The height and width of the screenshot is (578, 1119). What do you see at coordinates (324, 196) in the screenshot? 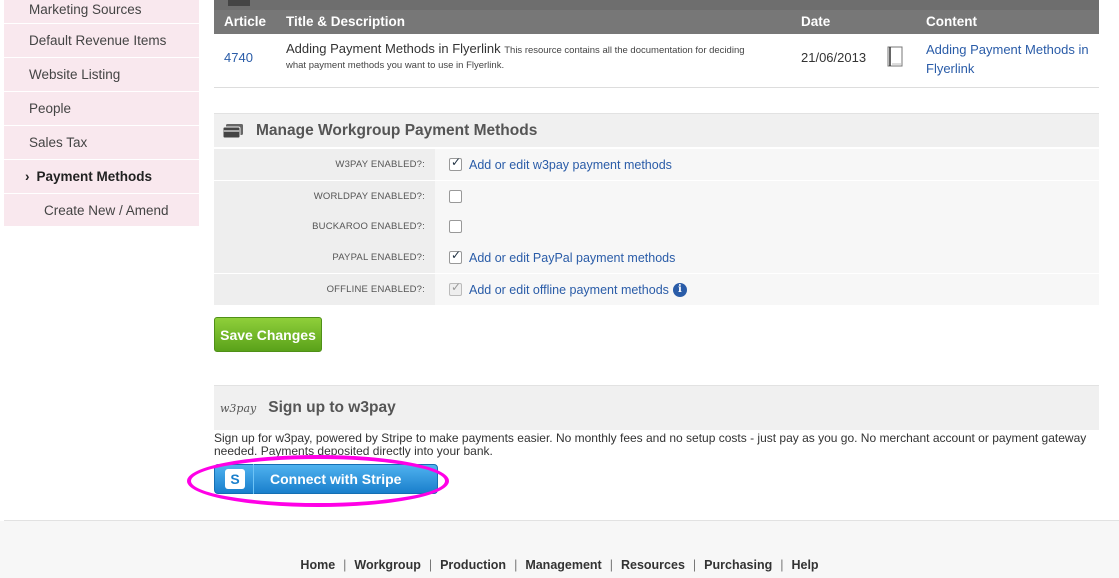
I see `payment-row-label: WORLDPAY ENABLED?:` at bounding box center [324, 196].